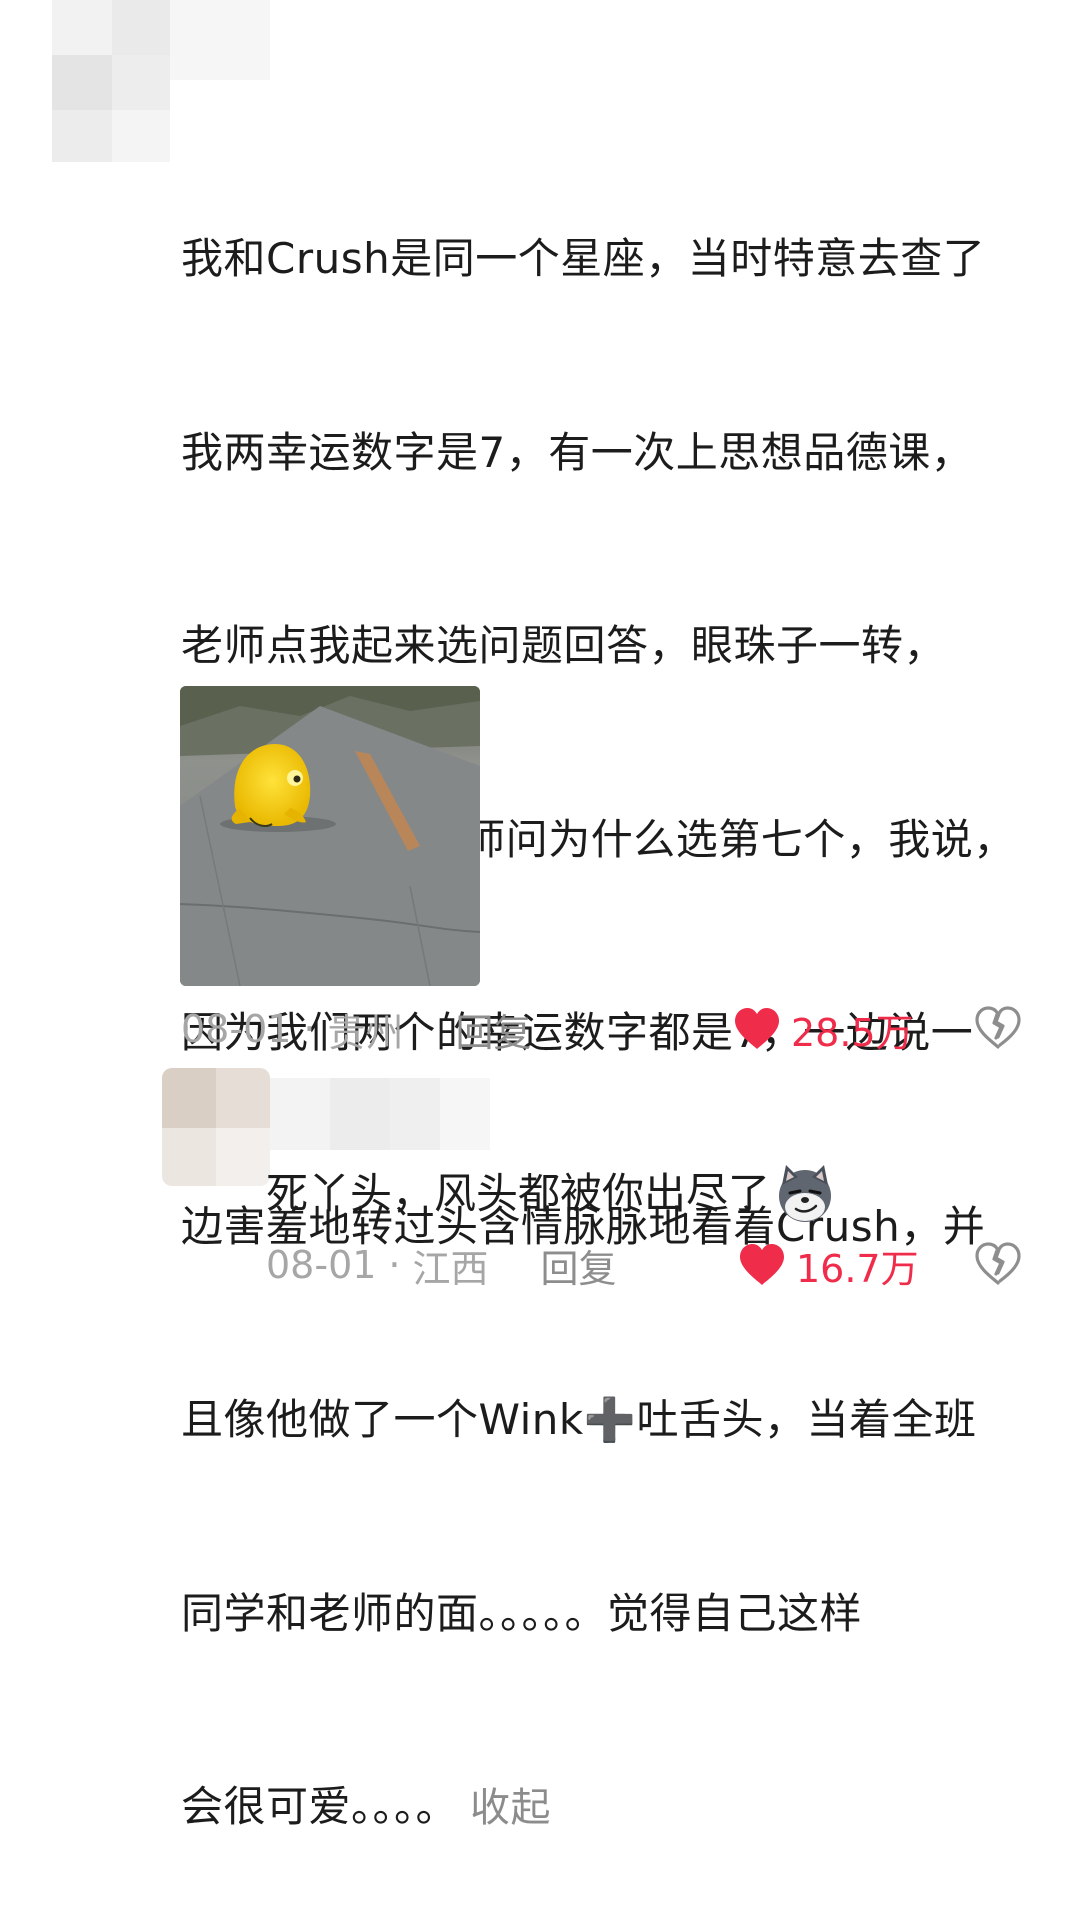  Describe the element at coordinates (365, 1032) in the screenshot. I see `comment-location: 贵州` at that location.